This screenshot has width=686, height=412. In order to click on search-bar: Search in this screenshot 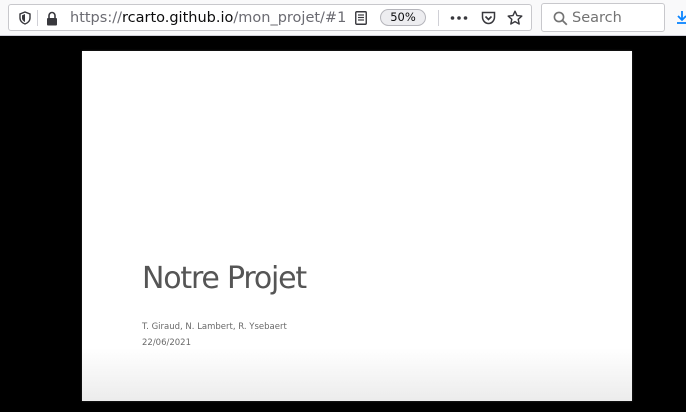, I will do `click(603, 17)`.